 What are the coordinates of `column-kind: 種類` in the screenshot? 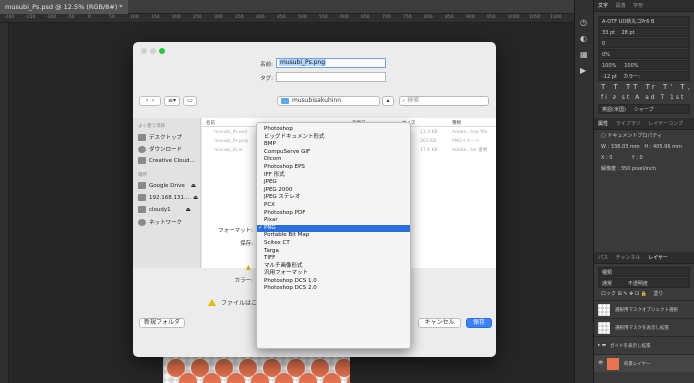 It's located at (456, 123).